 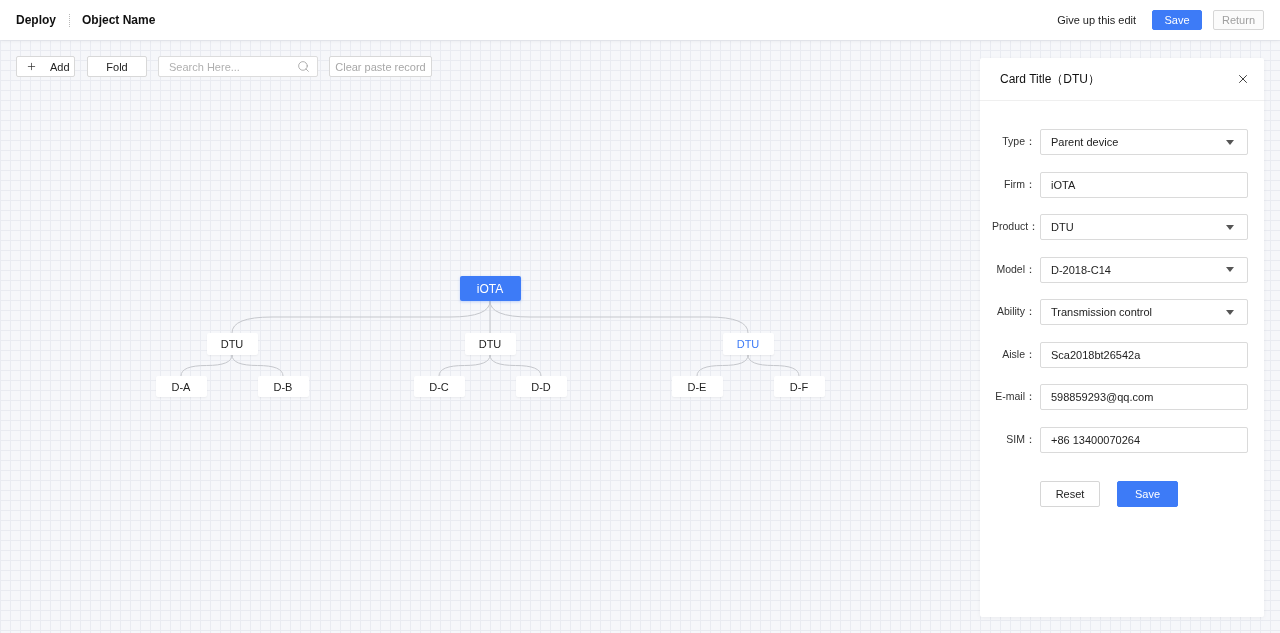 What do you see at coordinates (31, 66) in the screenshot?
I see `plus-icon` at bounding box center [31, 66].